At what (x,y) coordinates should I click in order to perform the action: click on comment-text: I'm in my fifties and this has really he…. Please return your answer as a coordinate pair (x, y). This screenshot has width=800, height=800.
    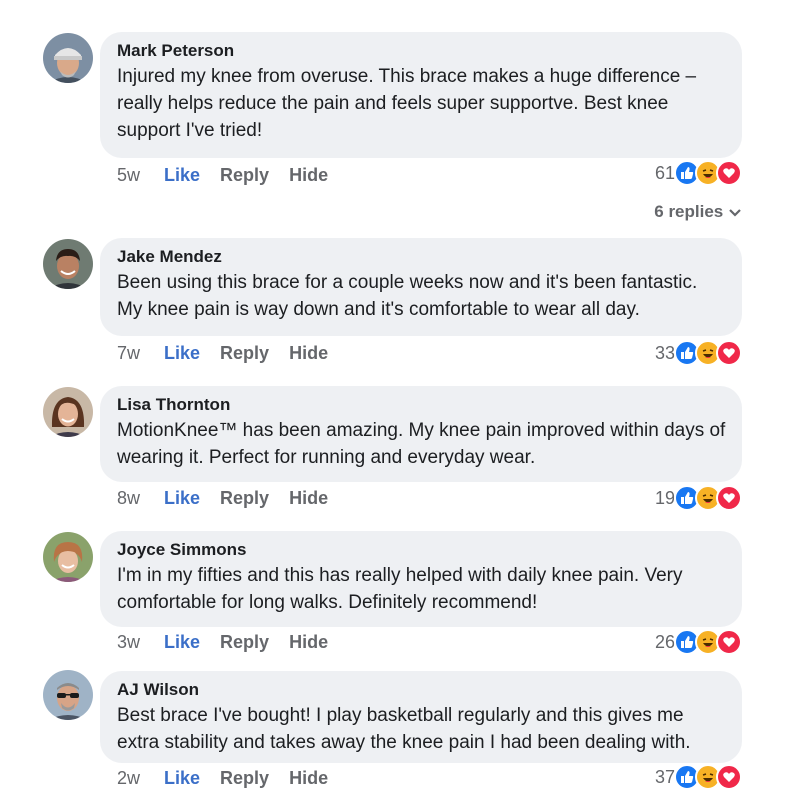
    Looking at the image, I should click on (400, 589).